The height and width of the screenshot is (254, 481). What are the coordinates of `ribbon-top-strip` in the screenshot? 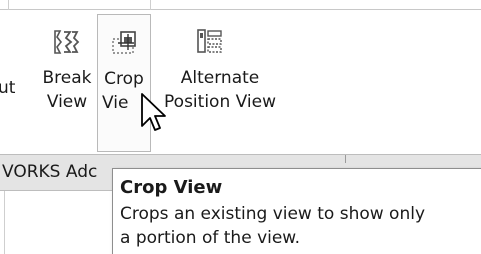 It's located at (240, 5).